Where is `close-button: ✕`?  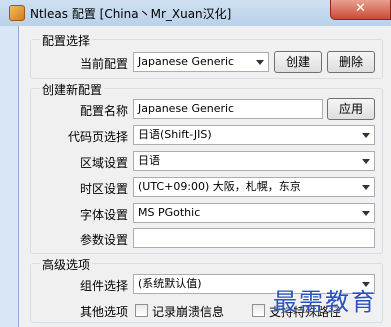
close-button: ✕ is located at coordinates (360, 10).